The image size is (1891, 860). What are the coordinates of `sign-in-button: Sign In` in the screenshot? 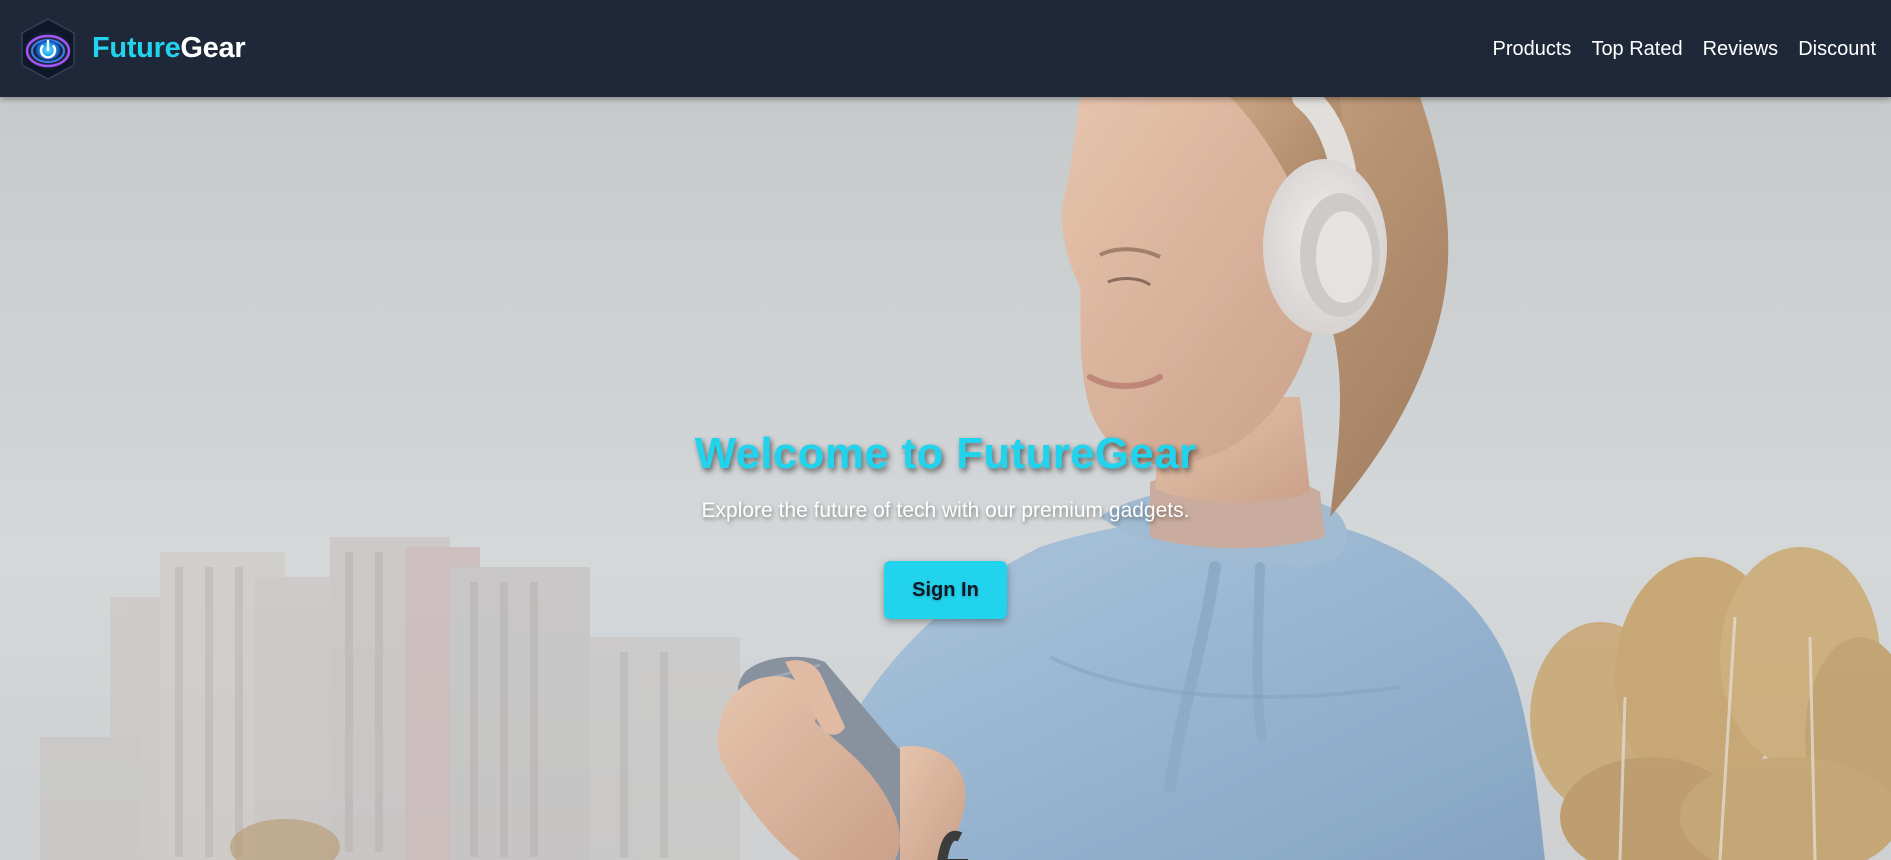 It's located at (945, 590).